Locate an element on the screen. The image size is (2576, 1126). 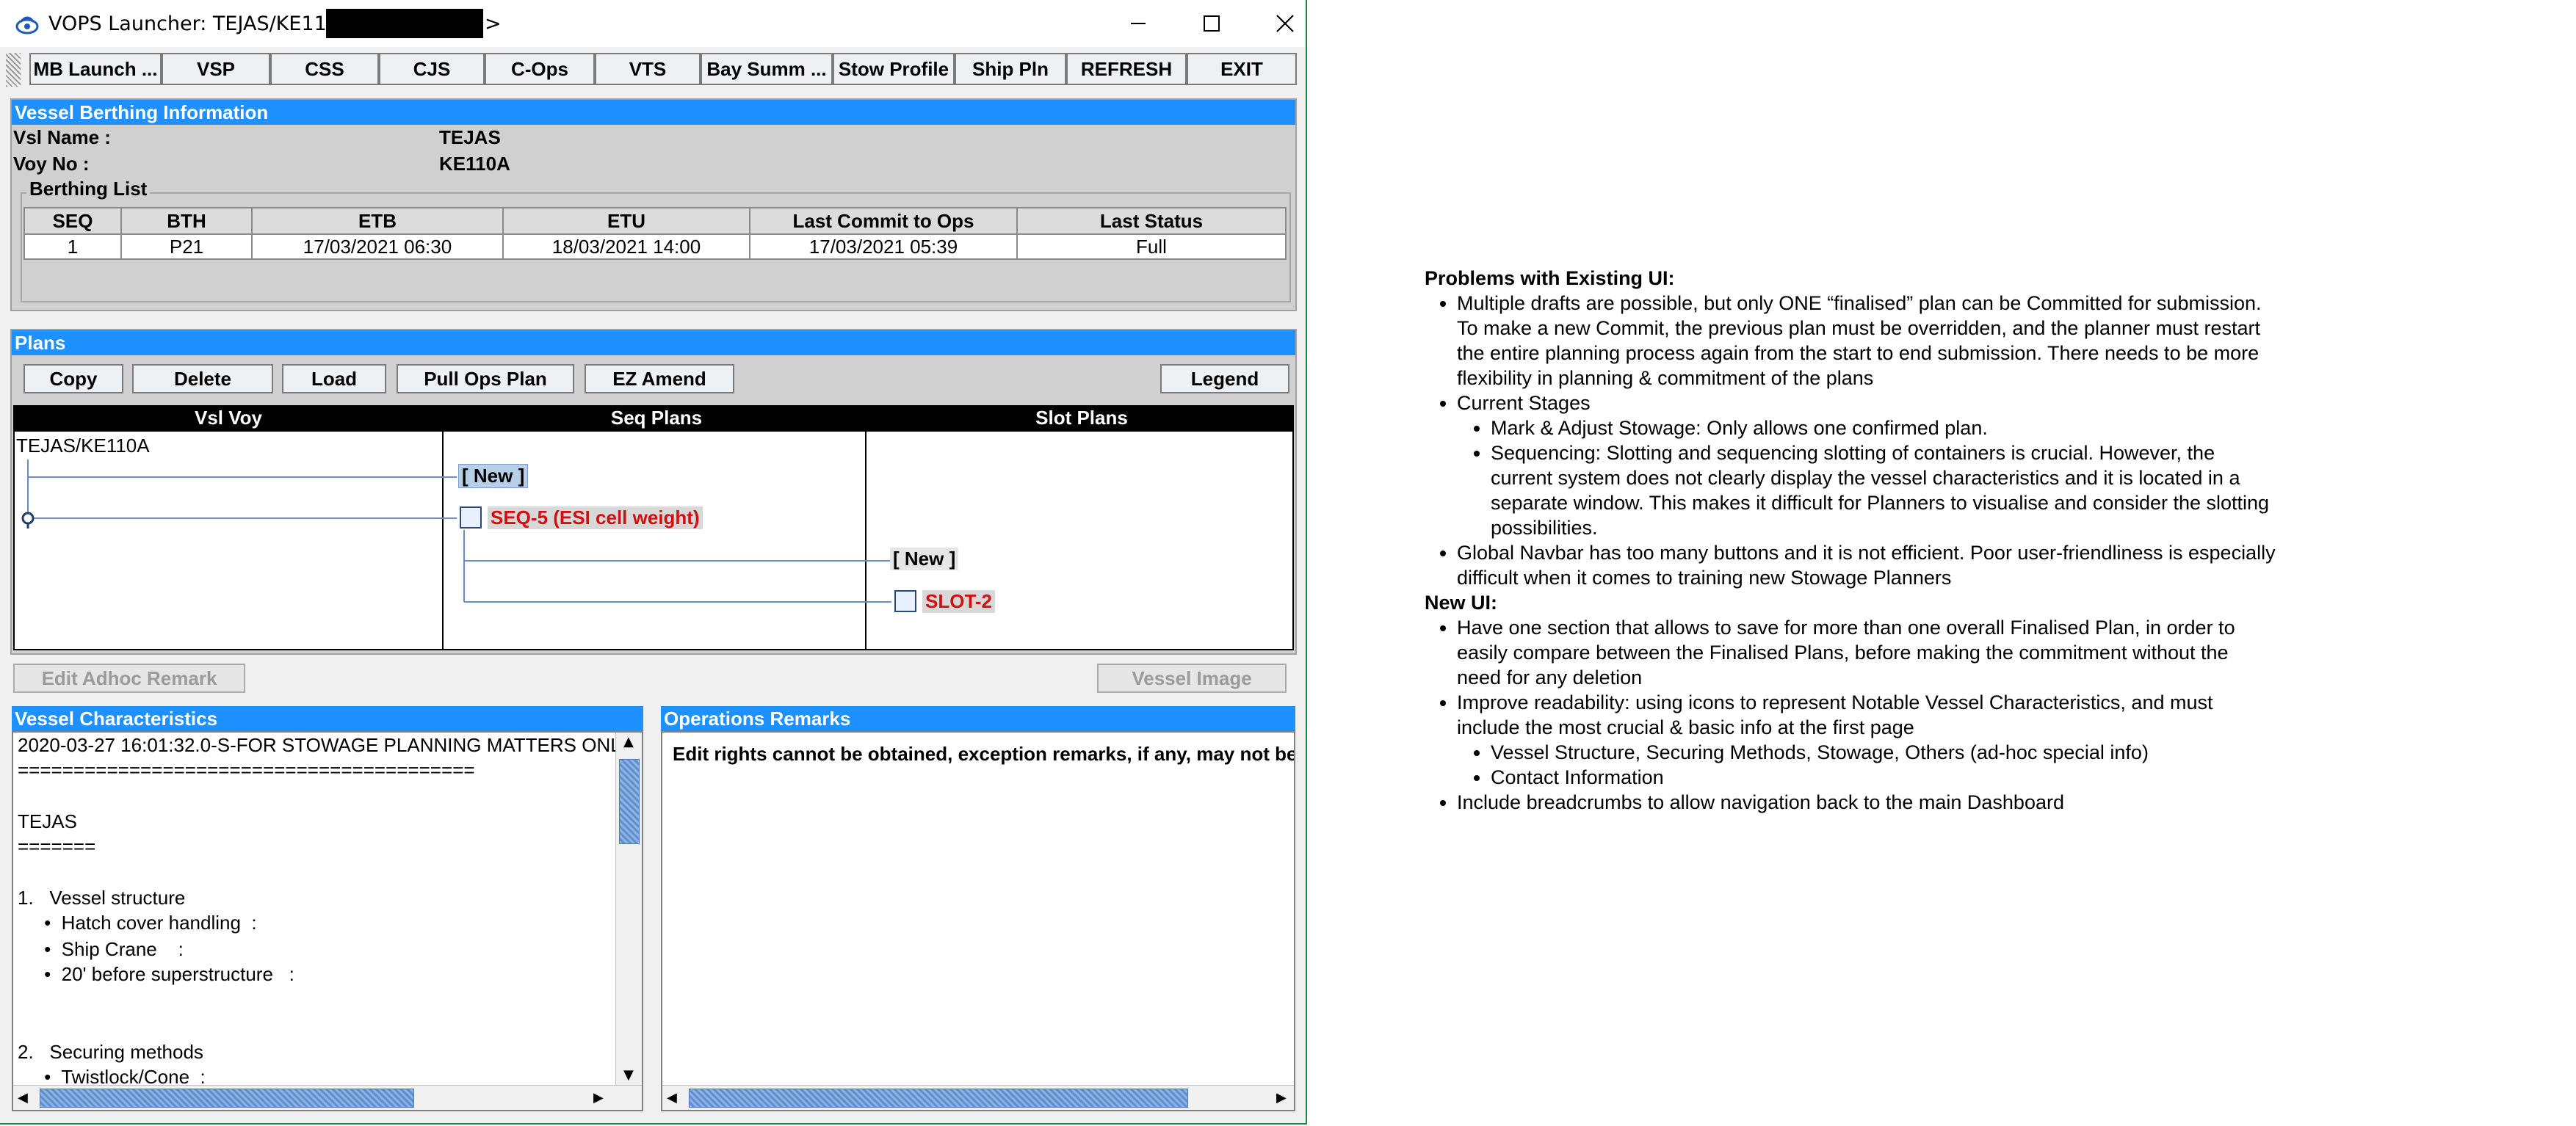
redacted-block is located at coordinates (404, 24).